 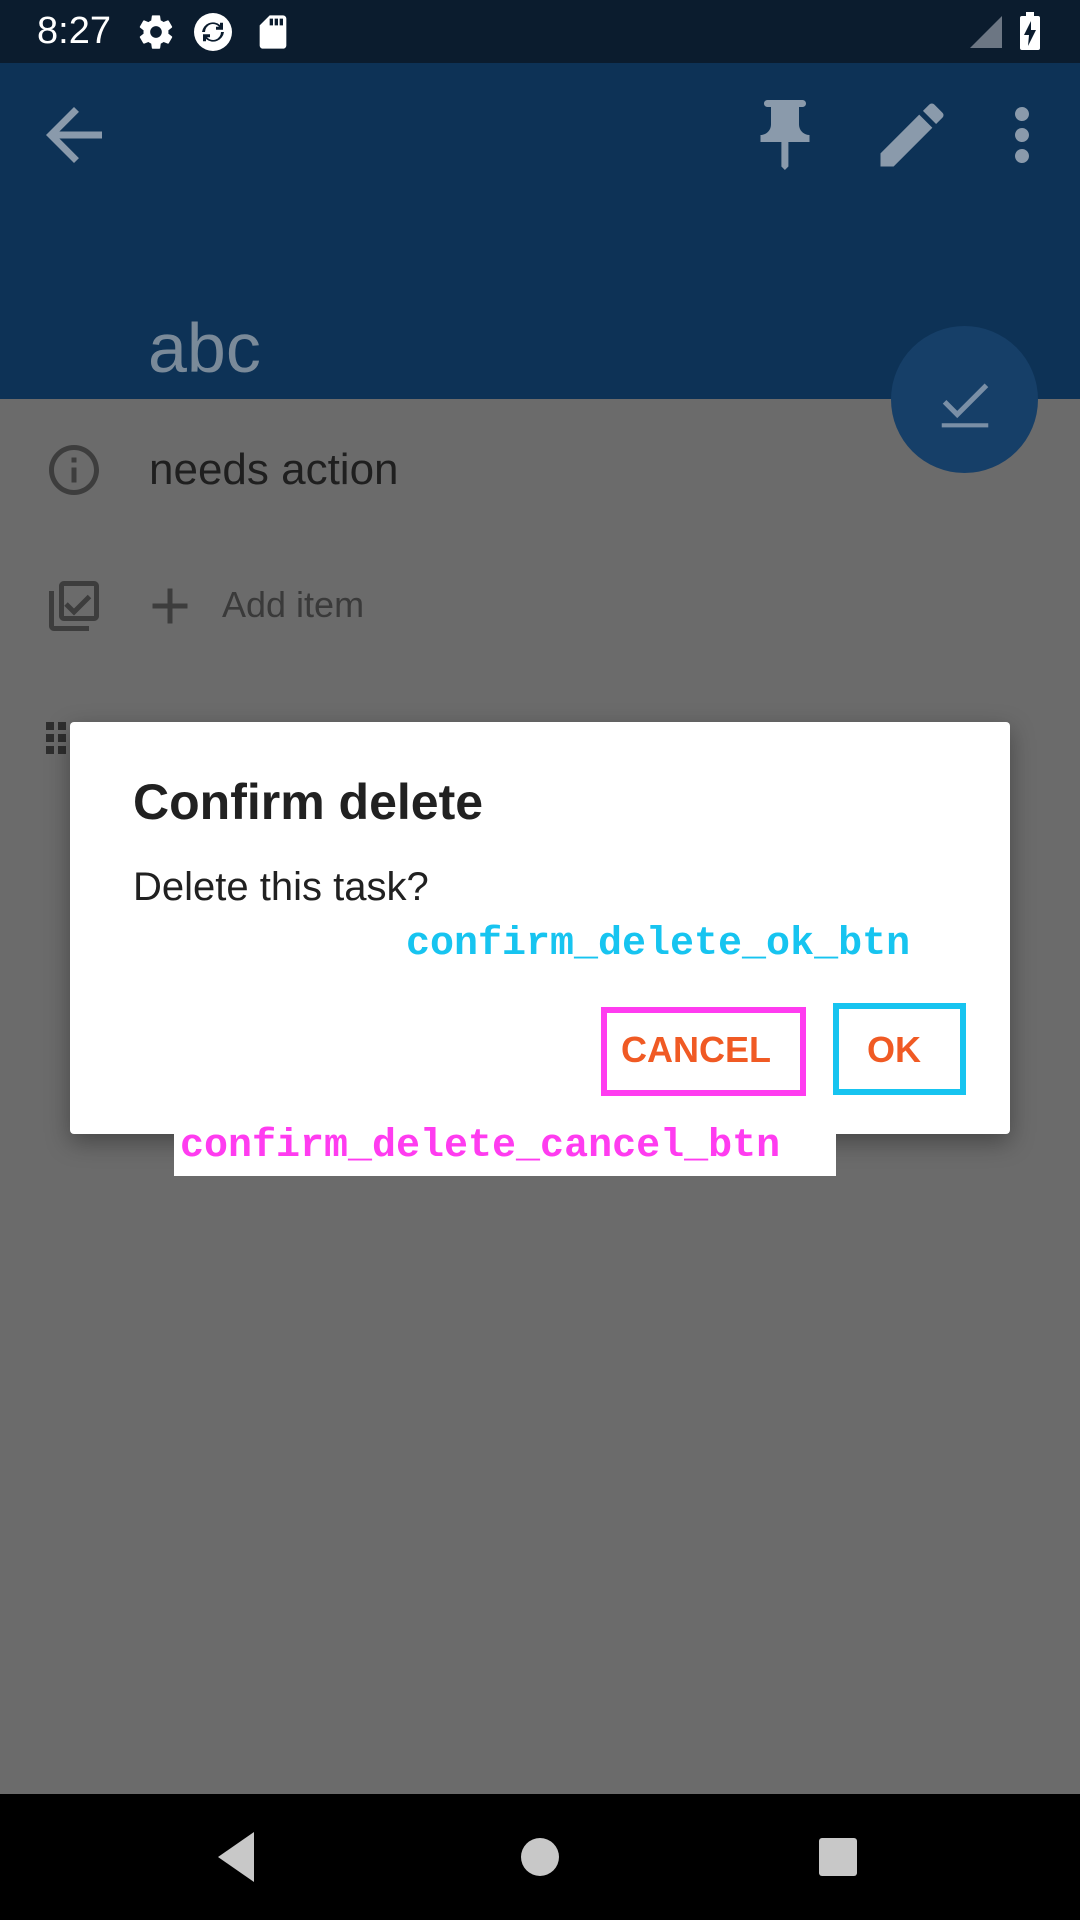 I want to click on sd-card-icon, so click(x=273, y=32).